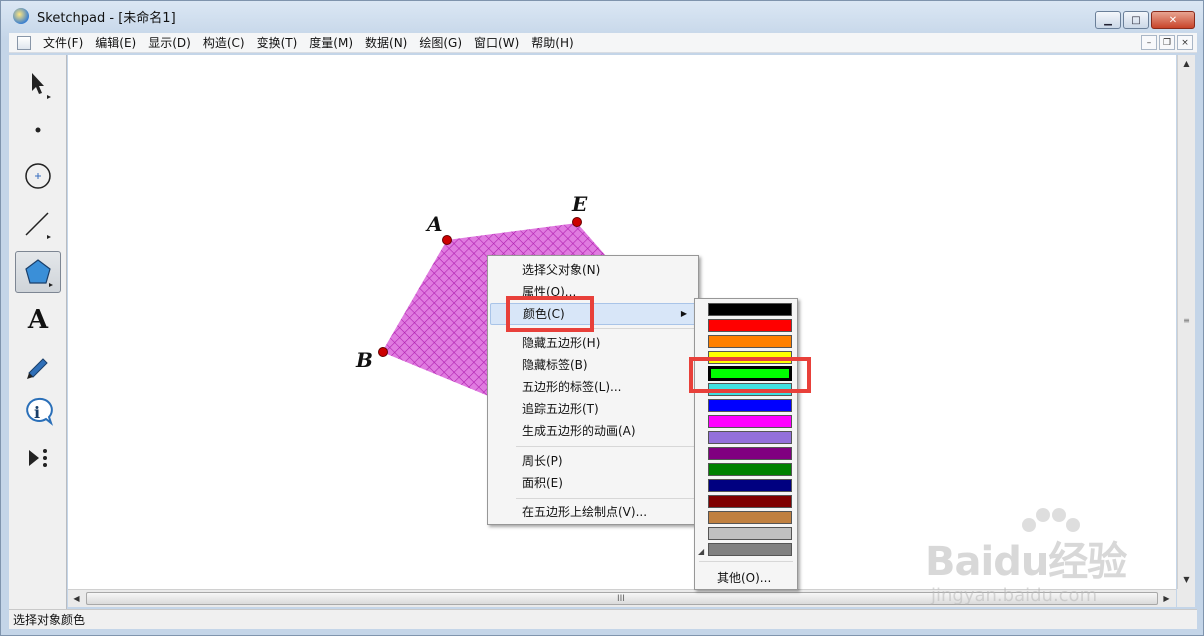 The width and height of the screenshot is (1204, 636). What do you see at coordinates (1014, 595) in the screenshot?
I see `watermark-domain: jingyan.baidu.com` at bounding box center [1014, 595].